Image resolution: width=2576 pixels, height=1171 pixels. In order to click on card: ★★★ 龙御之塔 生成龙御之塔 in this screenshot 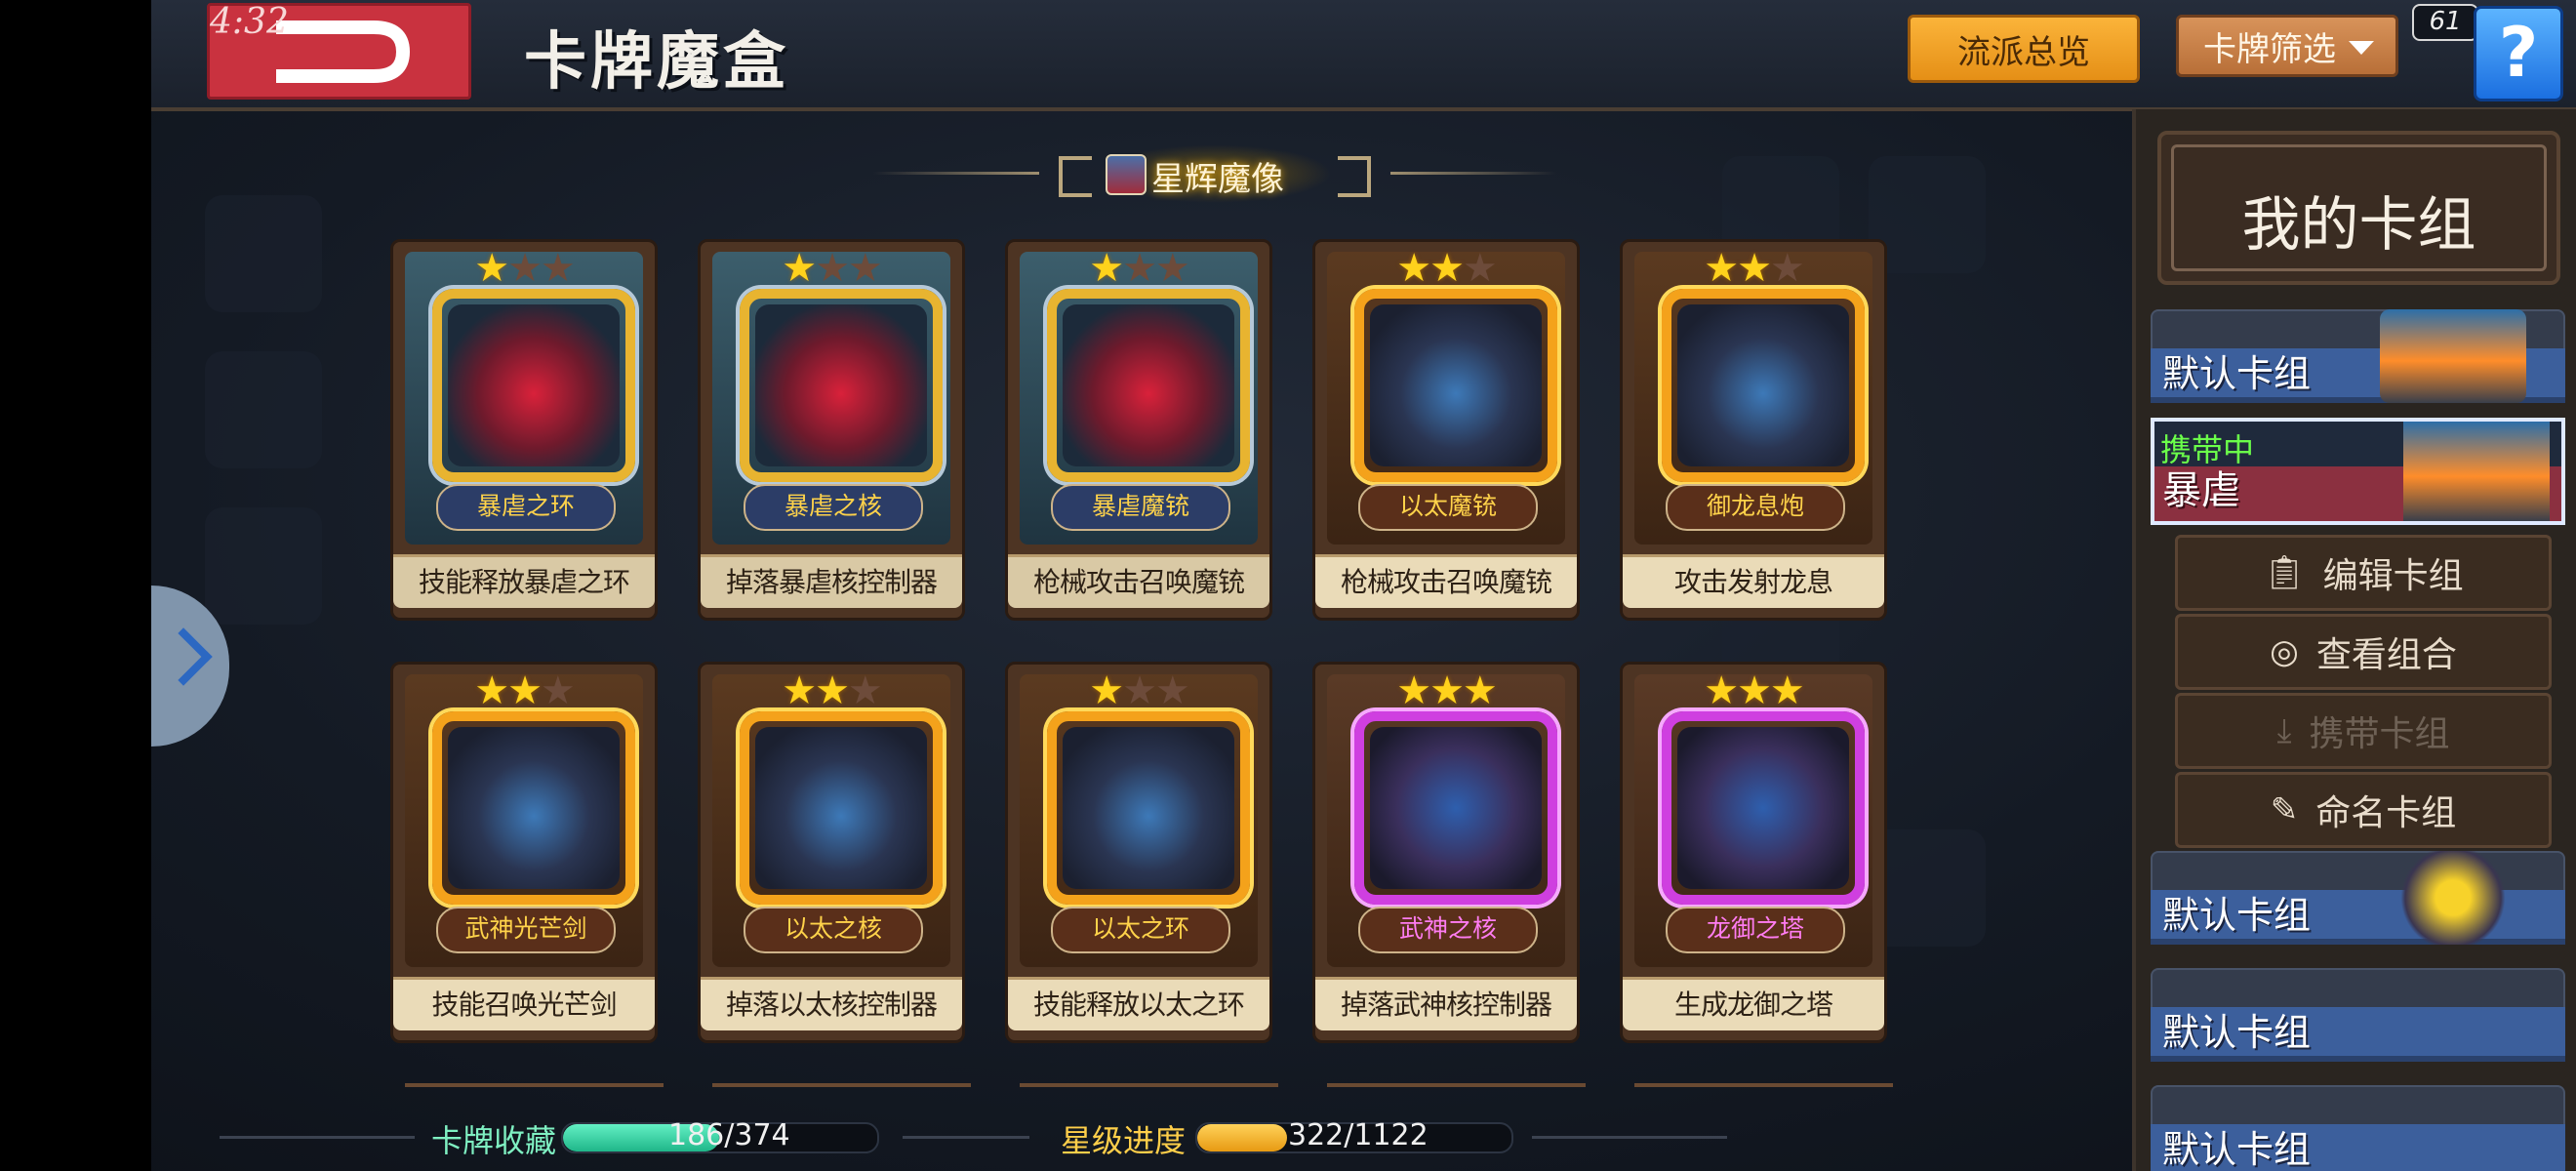, I will do `click(1753, 852)`.